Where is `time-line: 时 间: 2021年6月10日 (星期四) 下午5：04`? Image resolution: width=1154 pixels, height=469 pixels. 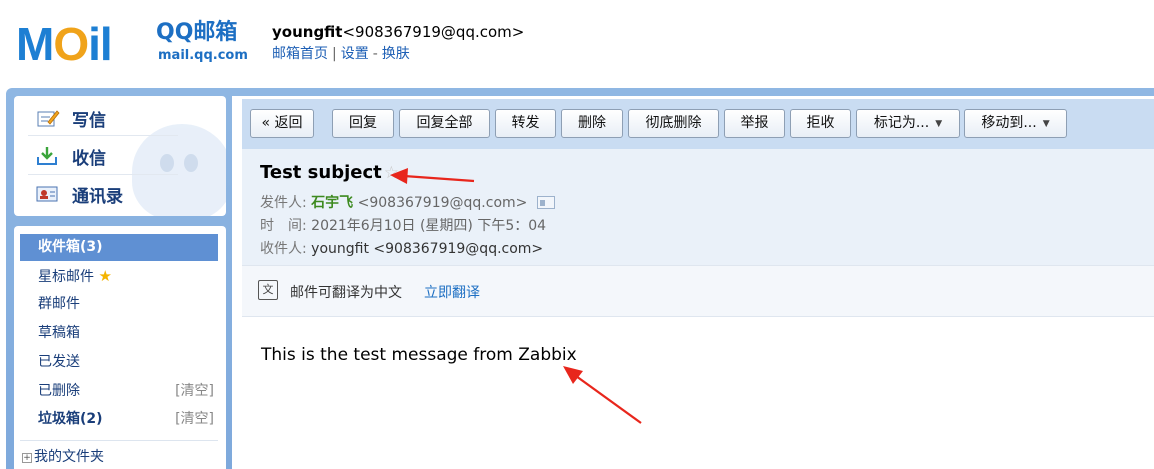 time-line: 时 间: 2021年6月10日 (星期四) 下午5：04 is located at coordinates (403, 226).